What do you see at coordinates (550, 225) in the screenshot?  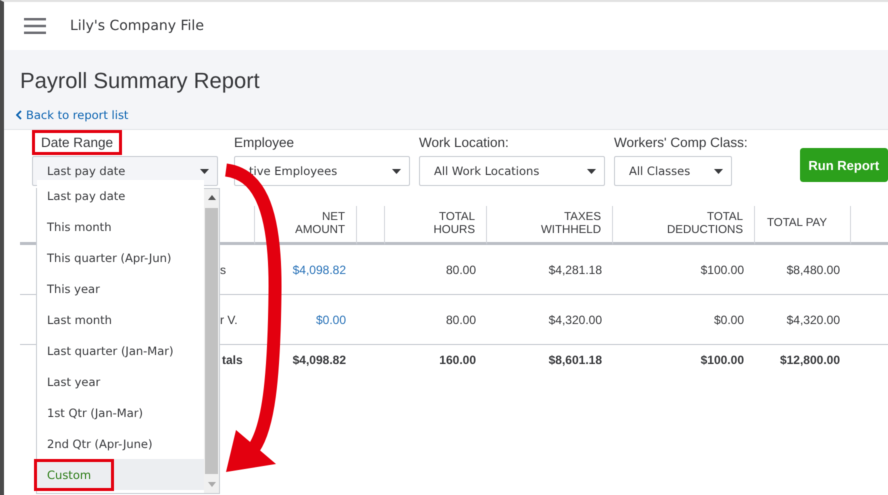 I see `column-header: TAXES WITHHELD` at bounding box center [550, 225].